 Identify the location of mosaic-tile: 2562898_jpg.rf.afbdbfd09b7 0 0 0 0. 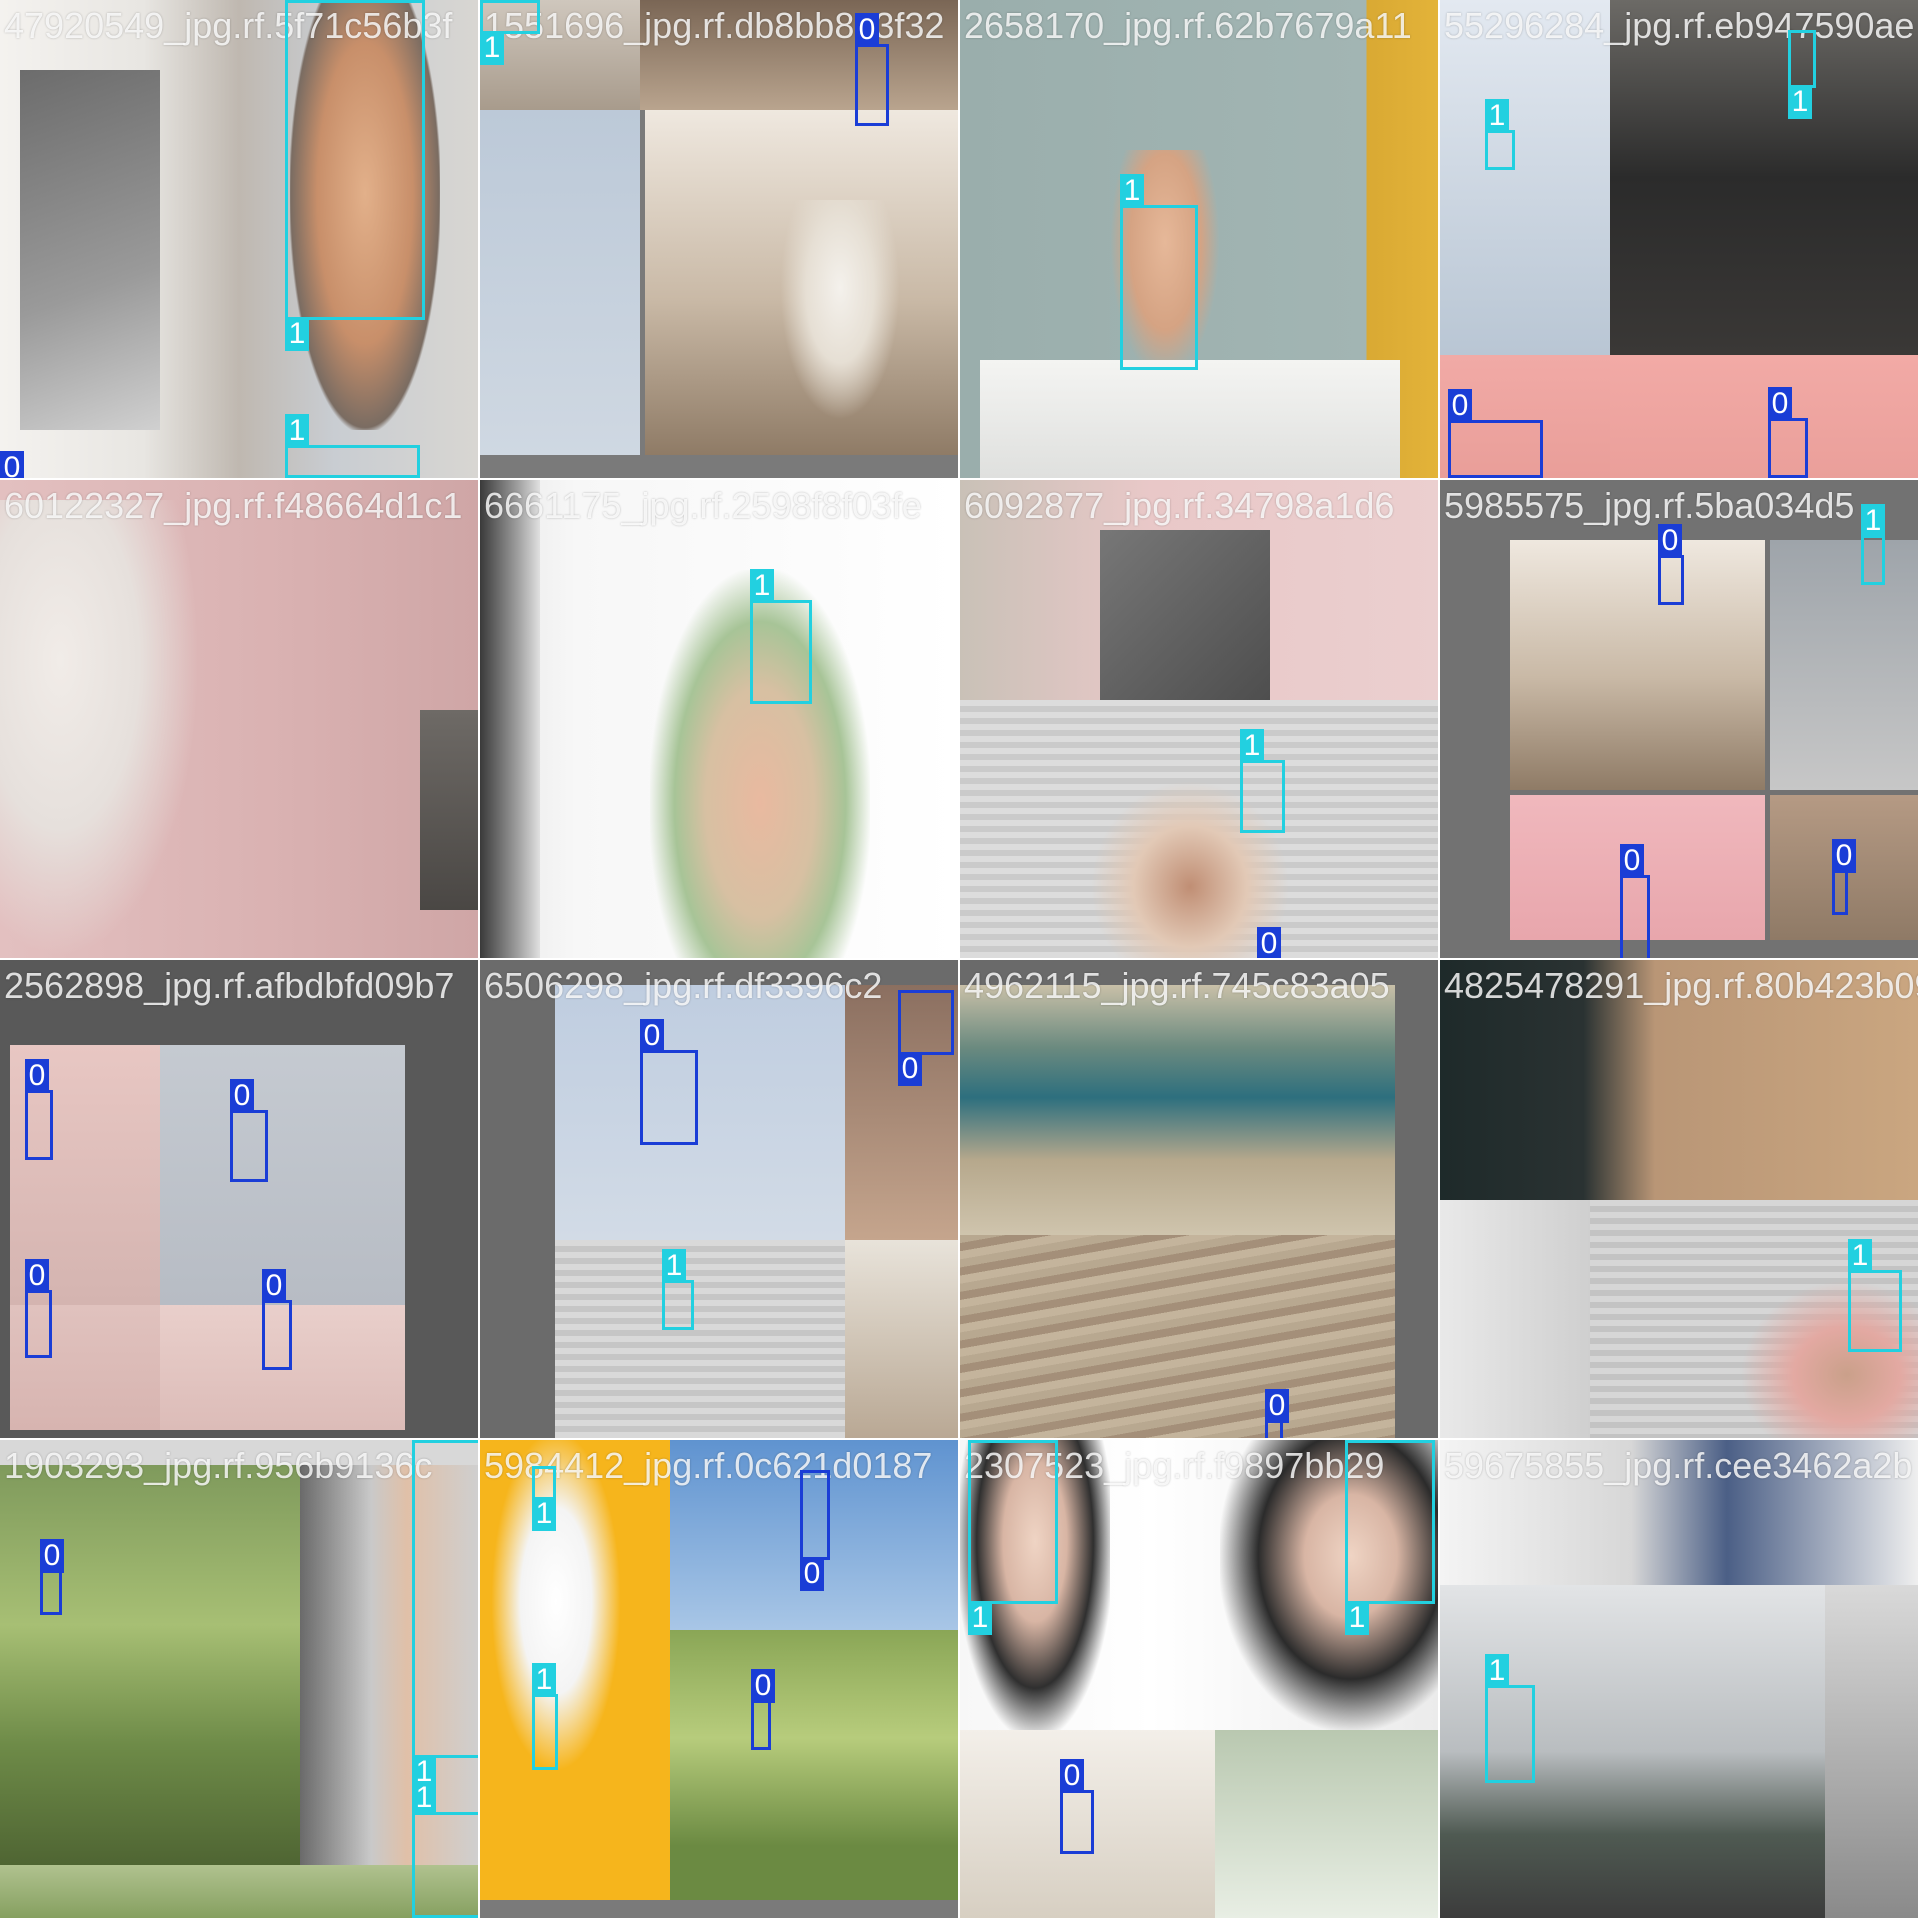
(239, 1199).